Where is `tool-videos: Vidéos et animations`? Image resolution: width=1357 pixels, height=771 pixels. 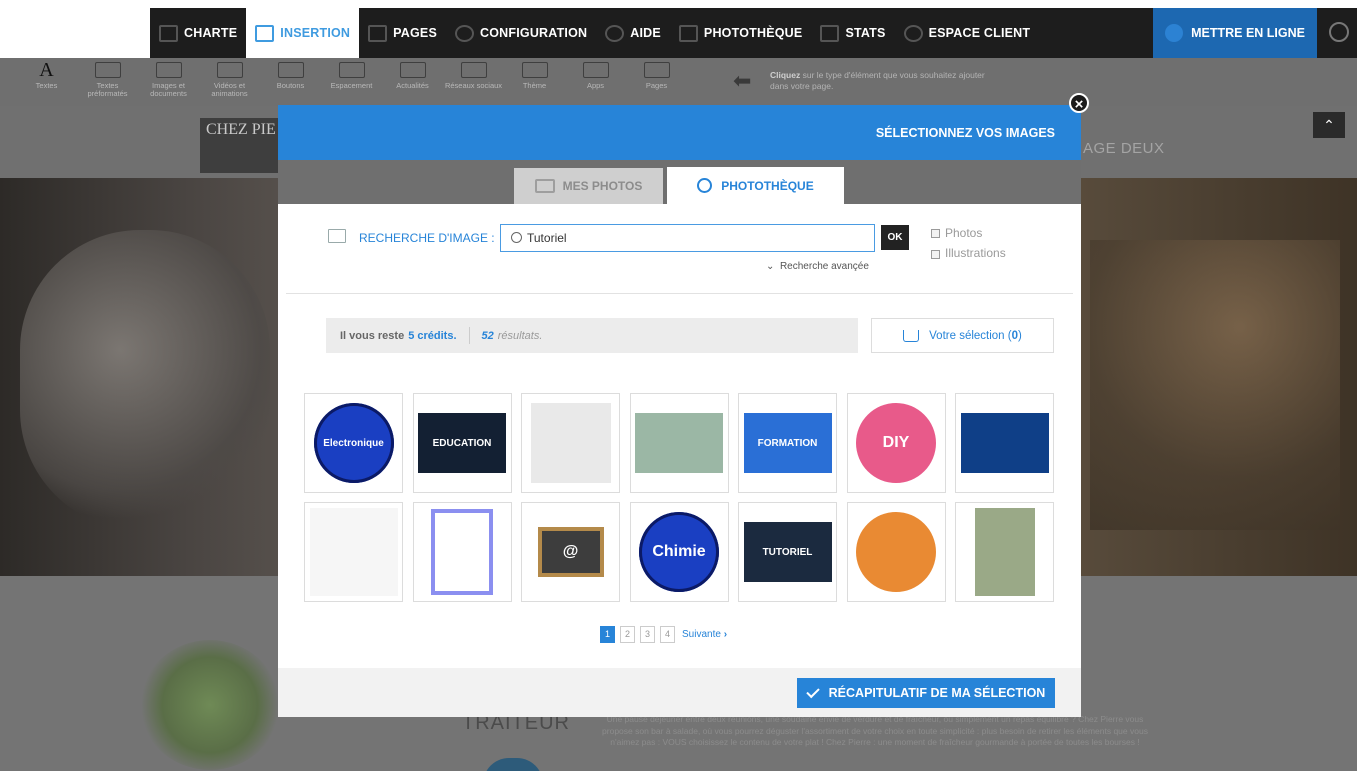 tool-videos: Vidéos et animations is located at coordinates (229, 82).